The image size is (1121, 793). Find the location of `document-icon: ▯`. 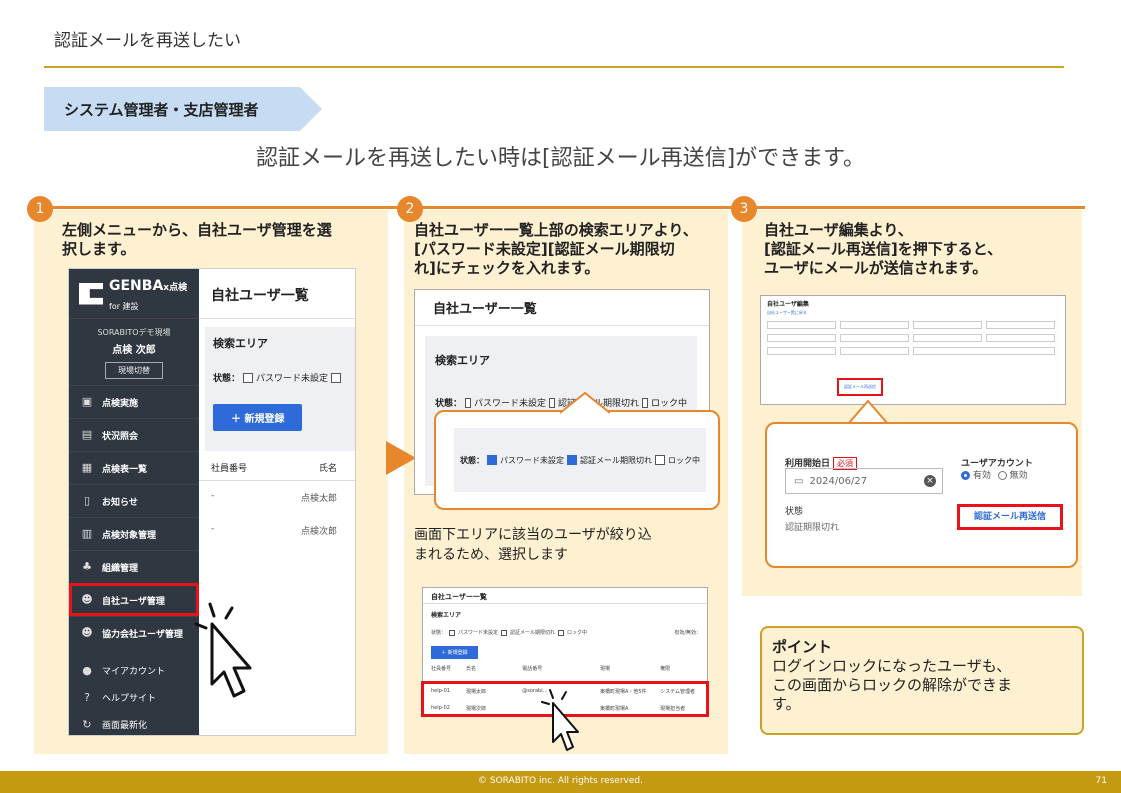

document-icon: ▯ is located at coordinates (87, 500).